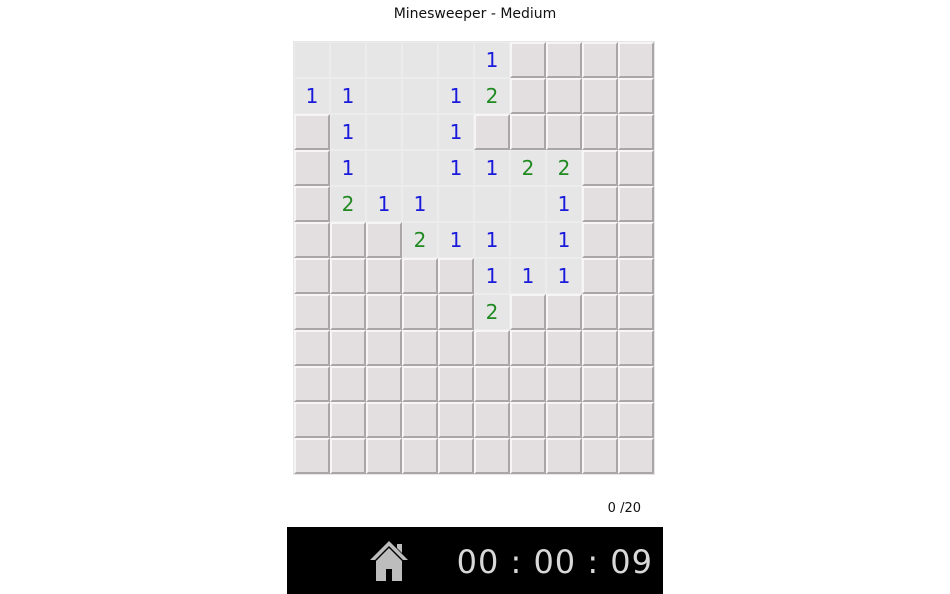 The image size is (950, 594). Describe the element at coordinates (475, 14) in the screenshot. I see `page-title: Minesweeper - Medium` at that location.